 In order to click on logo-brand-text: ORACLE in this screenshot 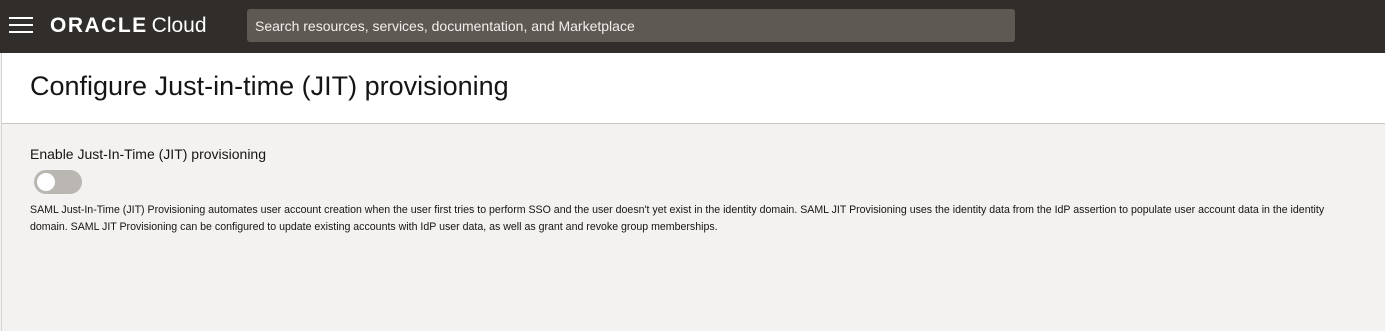, I will do `click(99, 25)`.